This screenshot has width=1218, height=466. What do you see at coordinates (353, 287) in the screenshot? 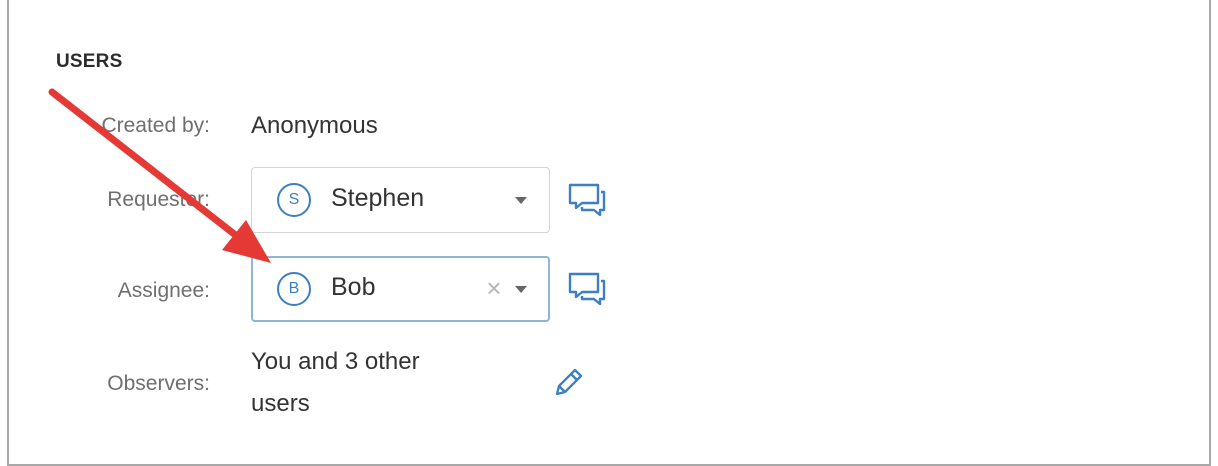
I see `assignee-value: Bob` at bounding box center [353, 287].